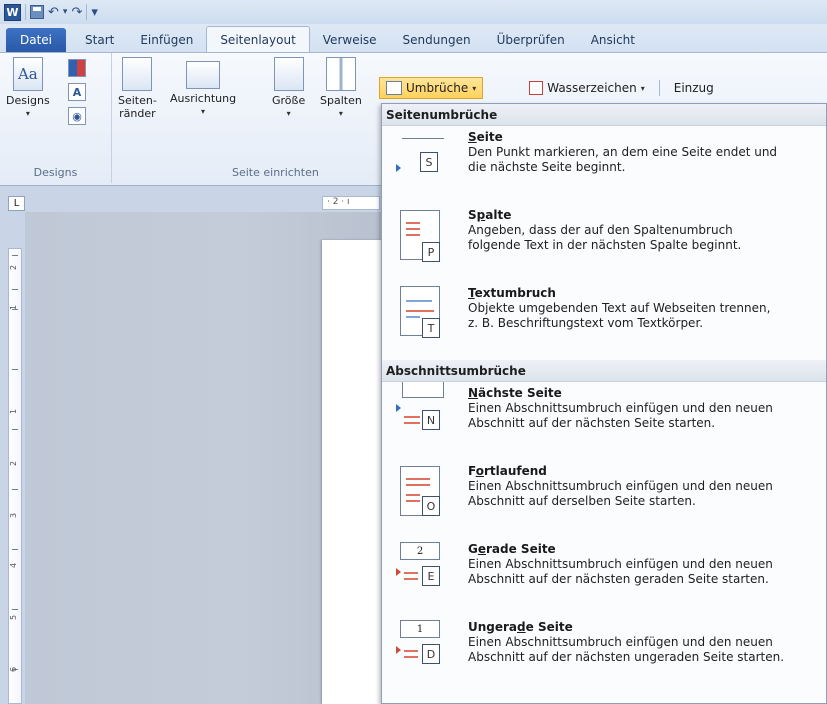 The width and height of the screenshot is (827, 704). I want to click on indent-label: Einzug, so click(693, 88).